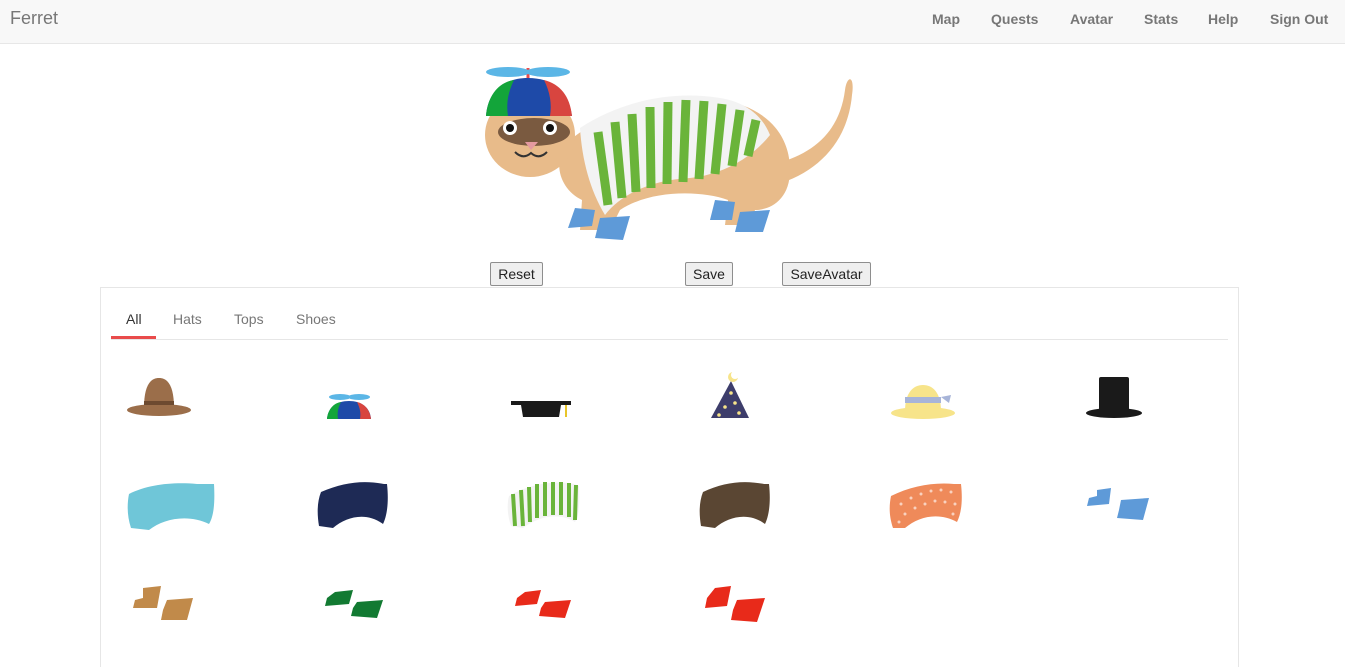 The image size is (1345, 667). Describe the element at coordinates (541, 409) in the screenshot. I see `graduation-cap-icon` at that location.